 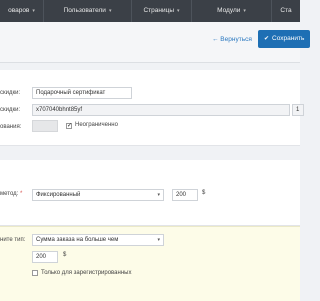 I want to click on currency-label: $, so click(x=204, y=193).